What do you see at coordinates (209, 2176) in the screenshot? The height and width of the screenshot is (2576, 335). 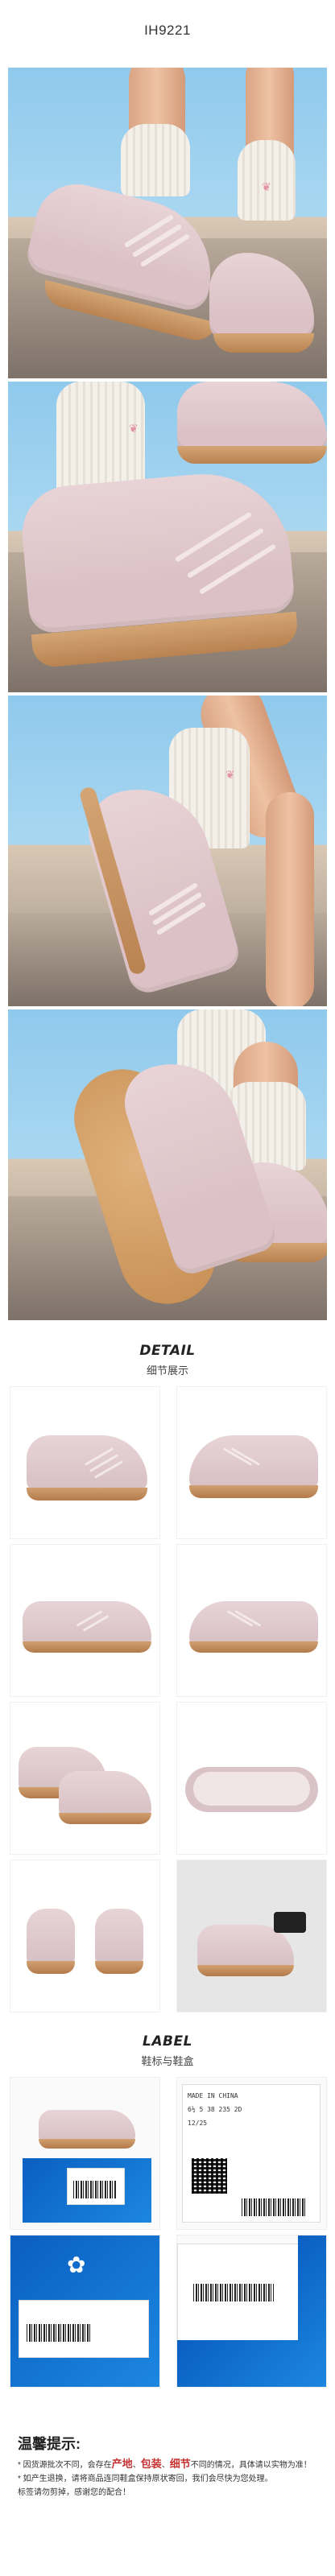 I see `qr-code` at bounding box center [209, 2176].